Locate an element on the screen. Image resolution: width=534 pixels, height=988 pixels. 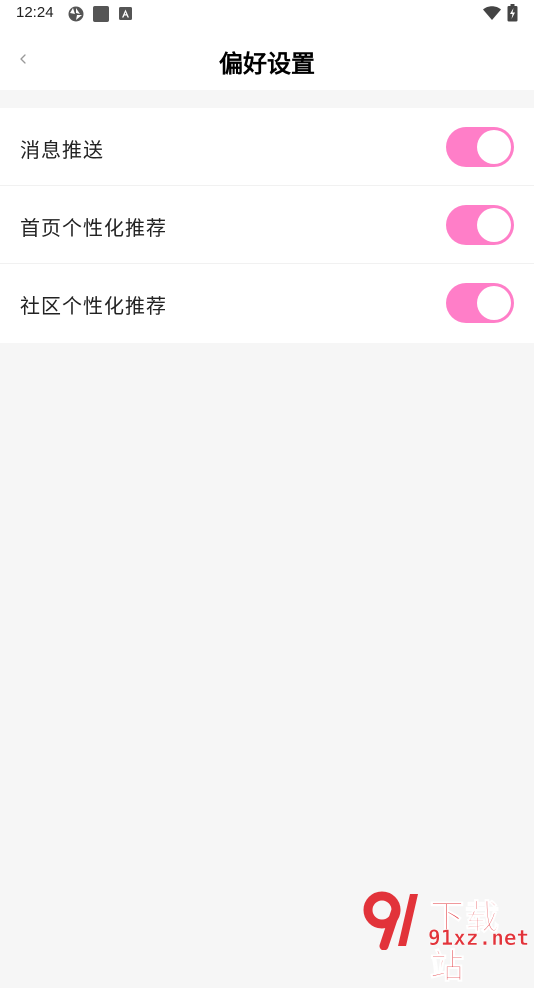
setting-row-message-push: 消息推送 is located at coordinates (267, 147).